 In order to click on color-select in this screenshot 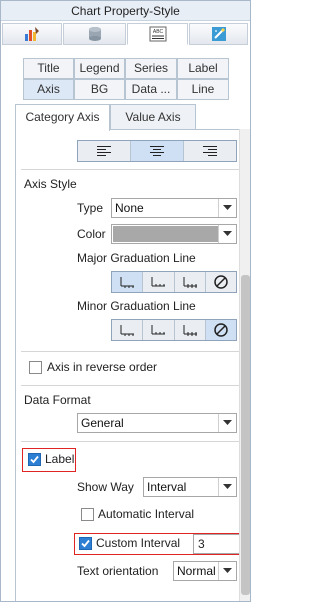, I will do `click(174, 234)`.